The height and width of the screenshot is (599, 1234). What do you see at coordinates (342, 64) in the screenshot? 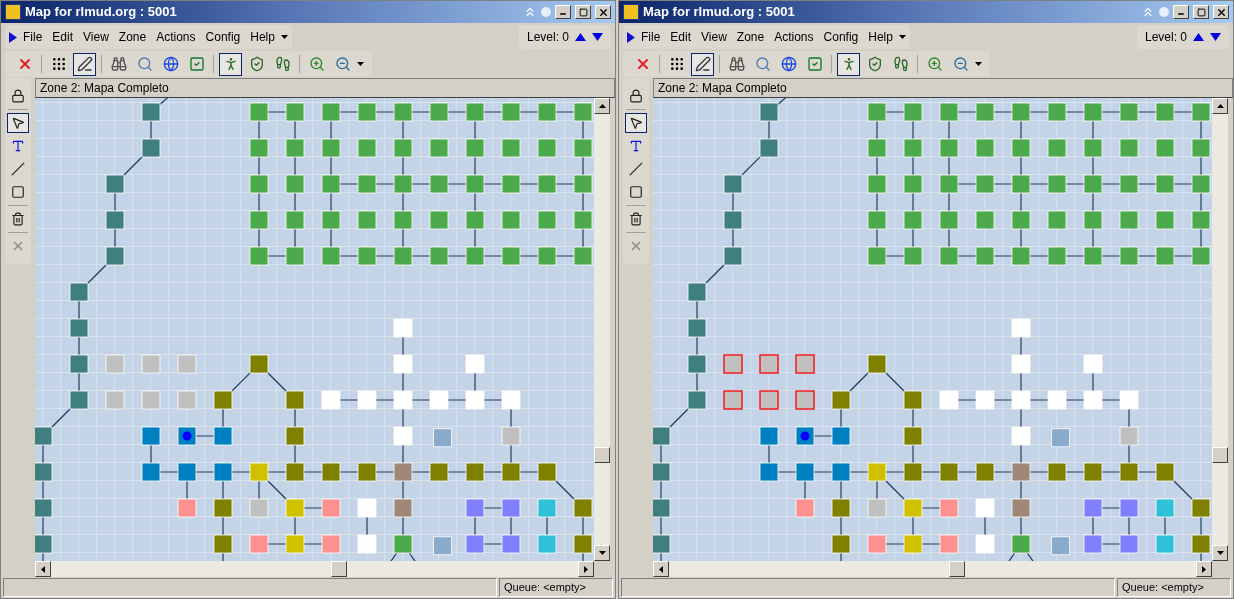
I see `zoom-out-icon` at bounding box center [342, 64].